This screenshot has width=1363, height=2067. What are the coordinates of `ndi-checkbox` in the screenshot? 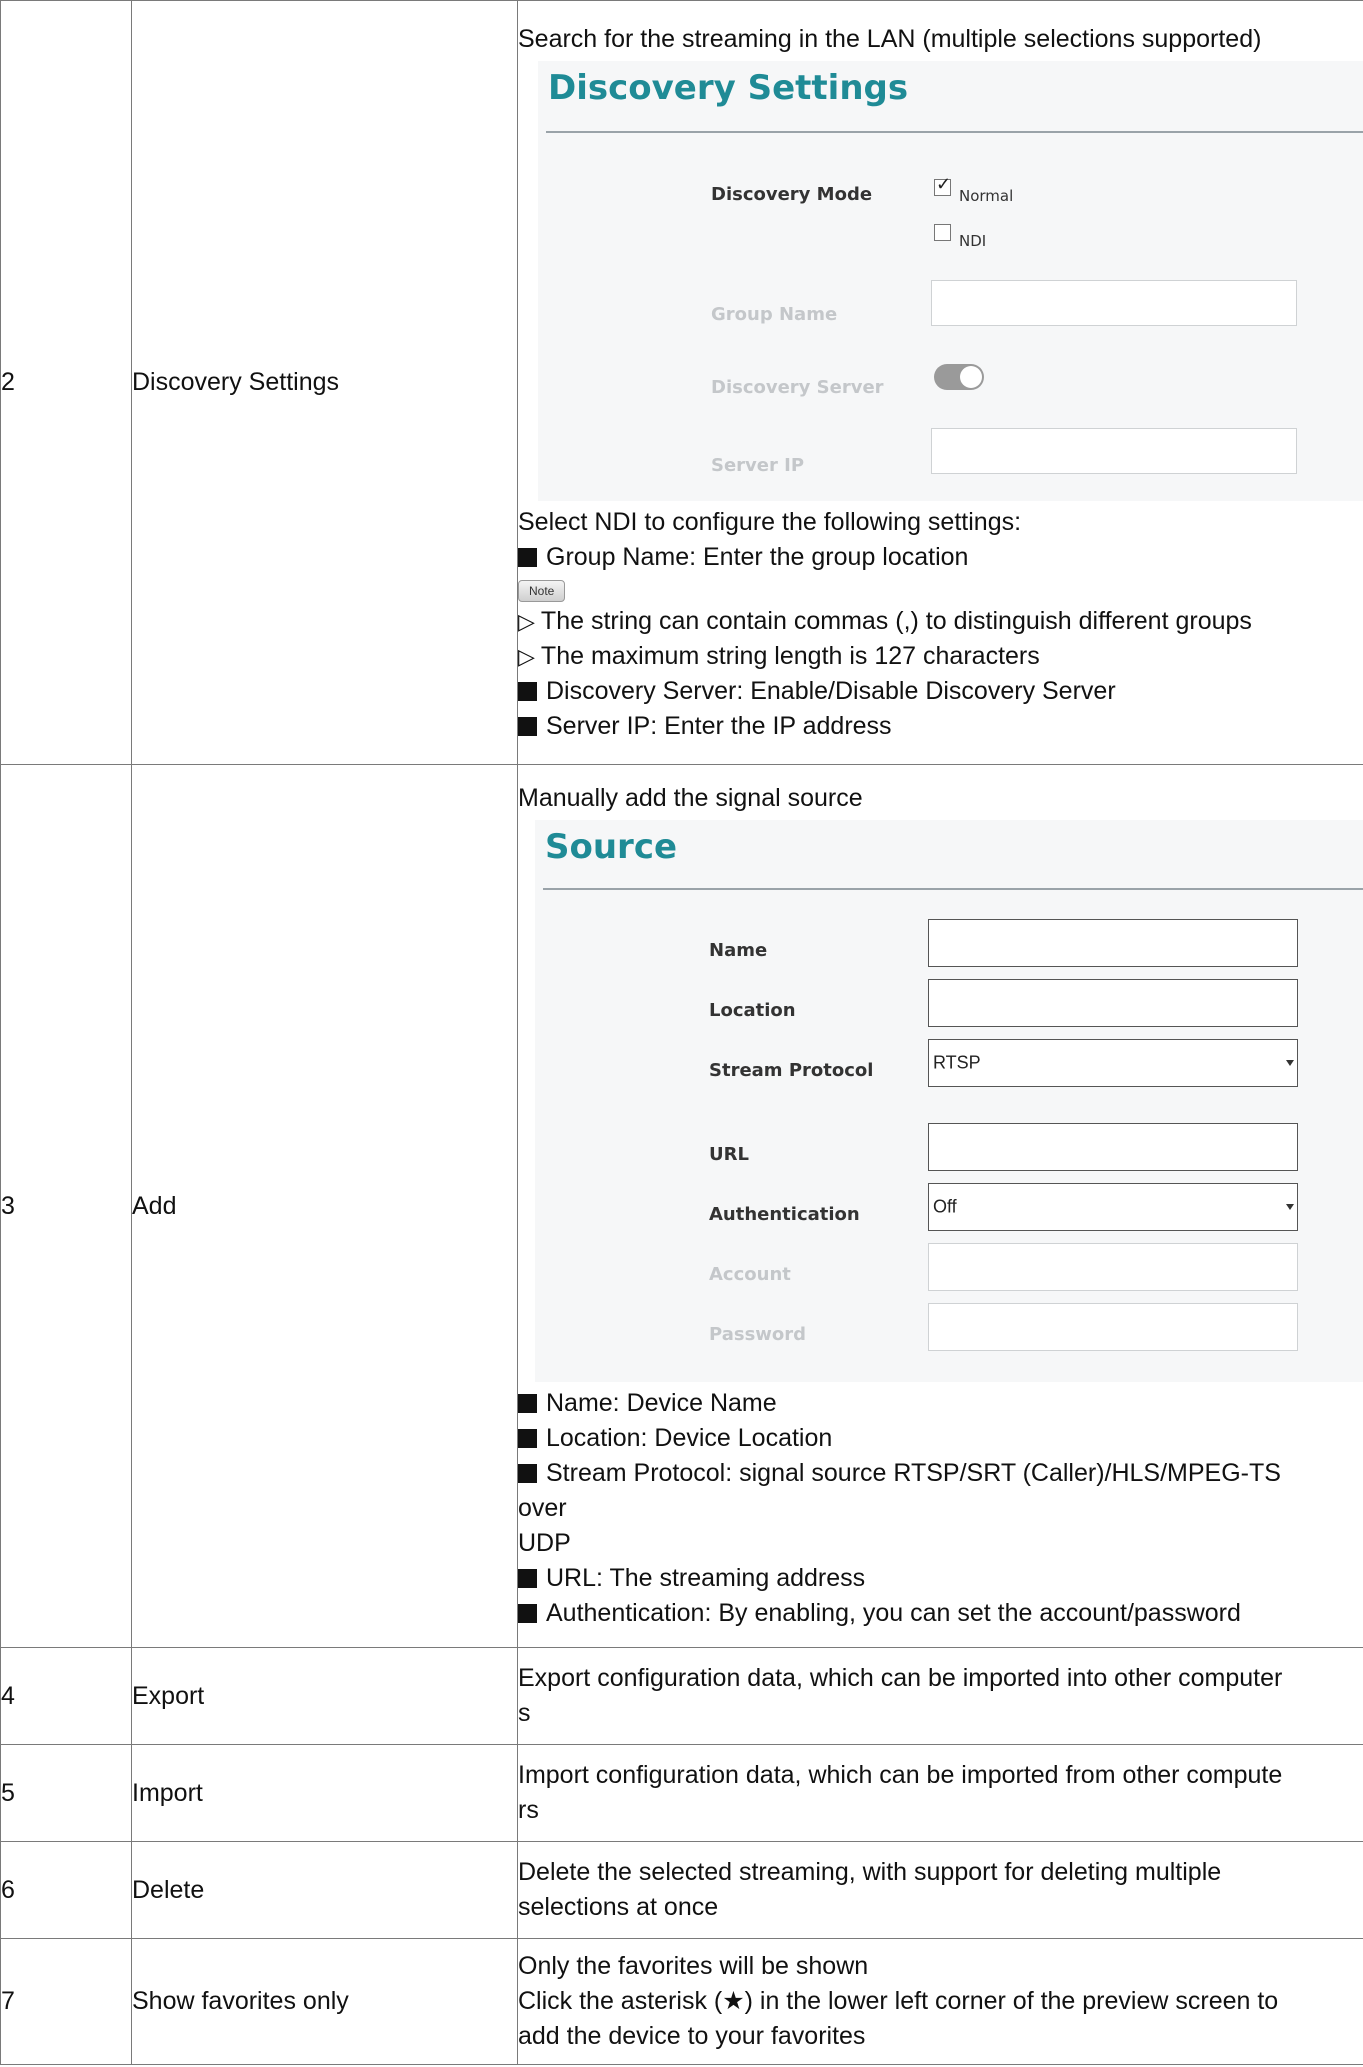 It's located at (942, 232).